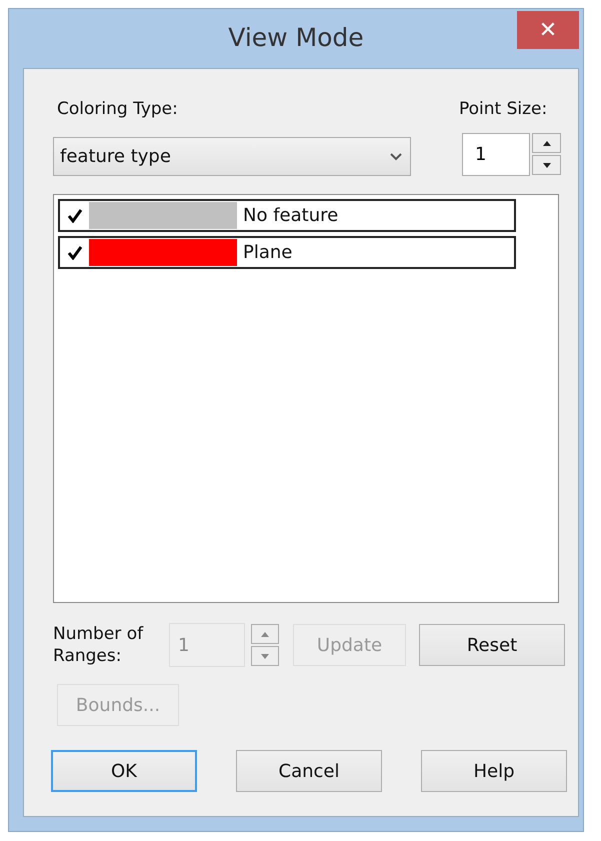  I want to click on range-button: Reset, so click(492, 645).